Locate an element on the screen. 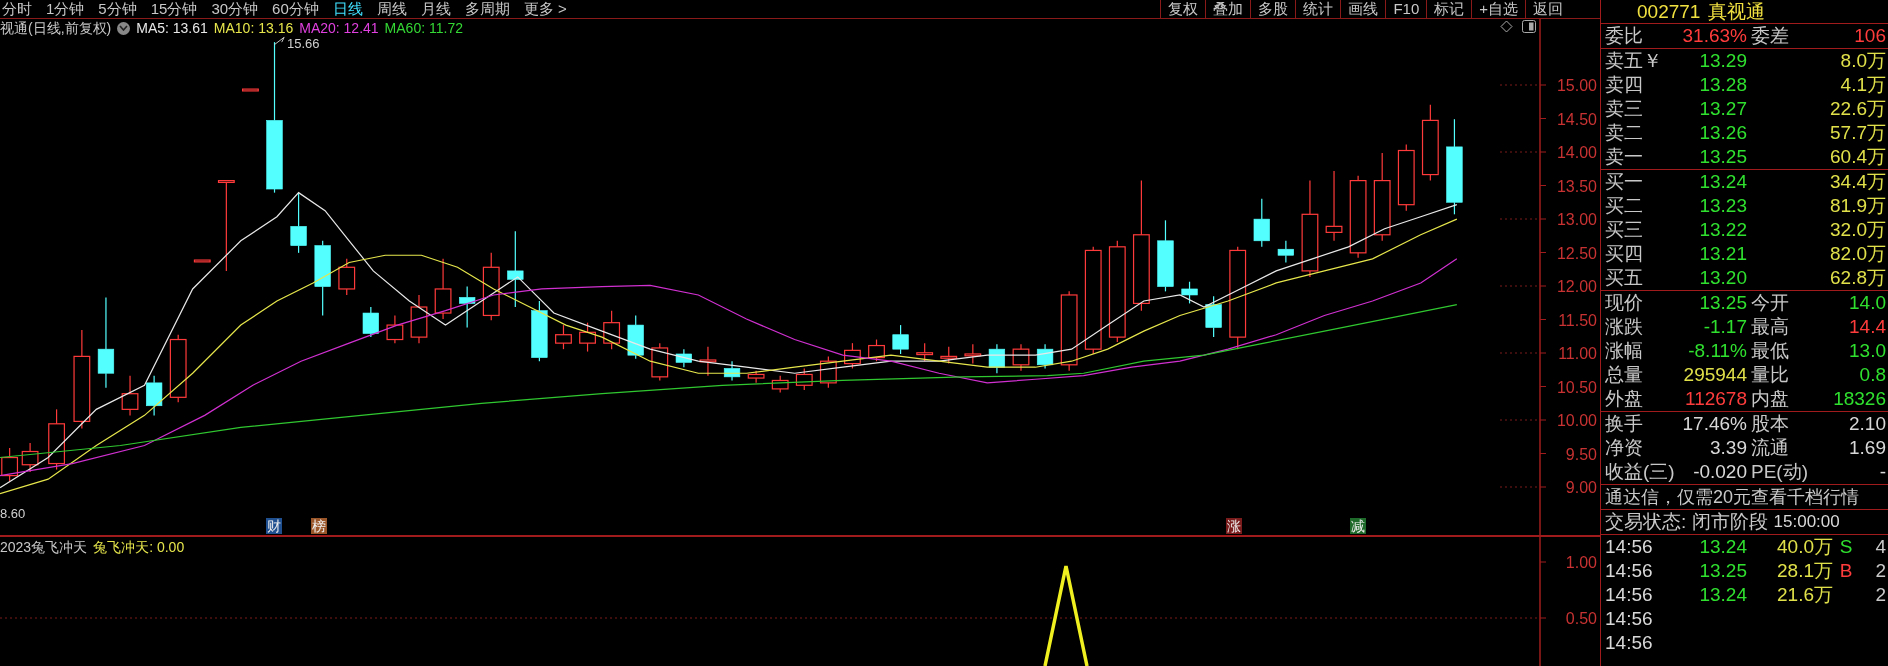 Image resolution: width=1888 pixels, height=666 pixels. quote-value: 13.24 is located at coordinates (1722, 182).